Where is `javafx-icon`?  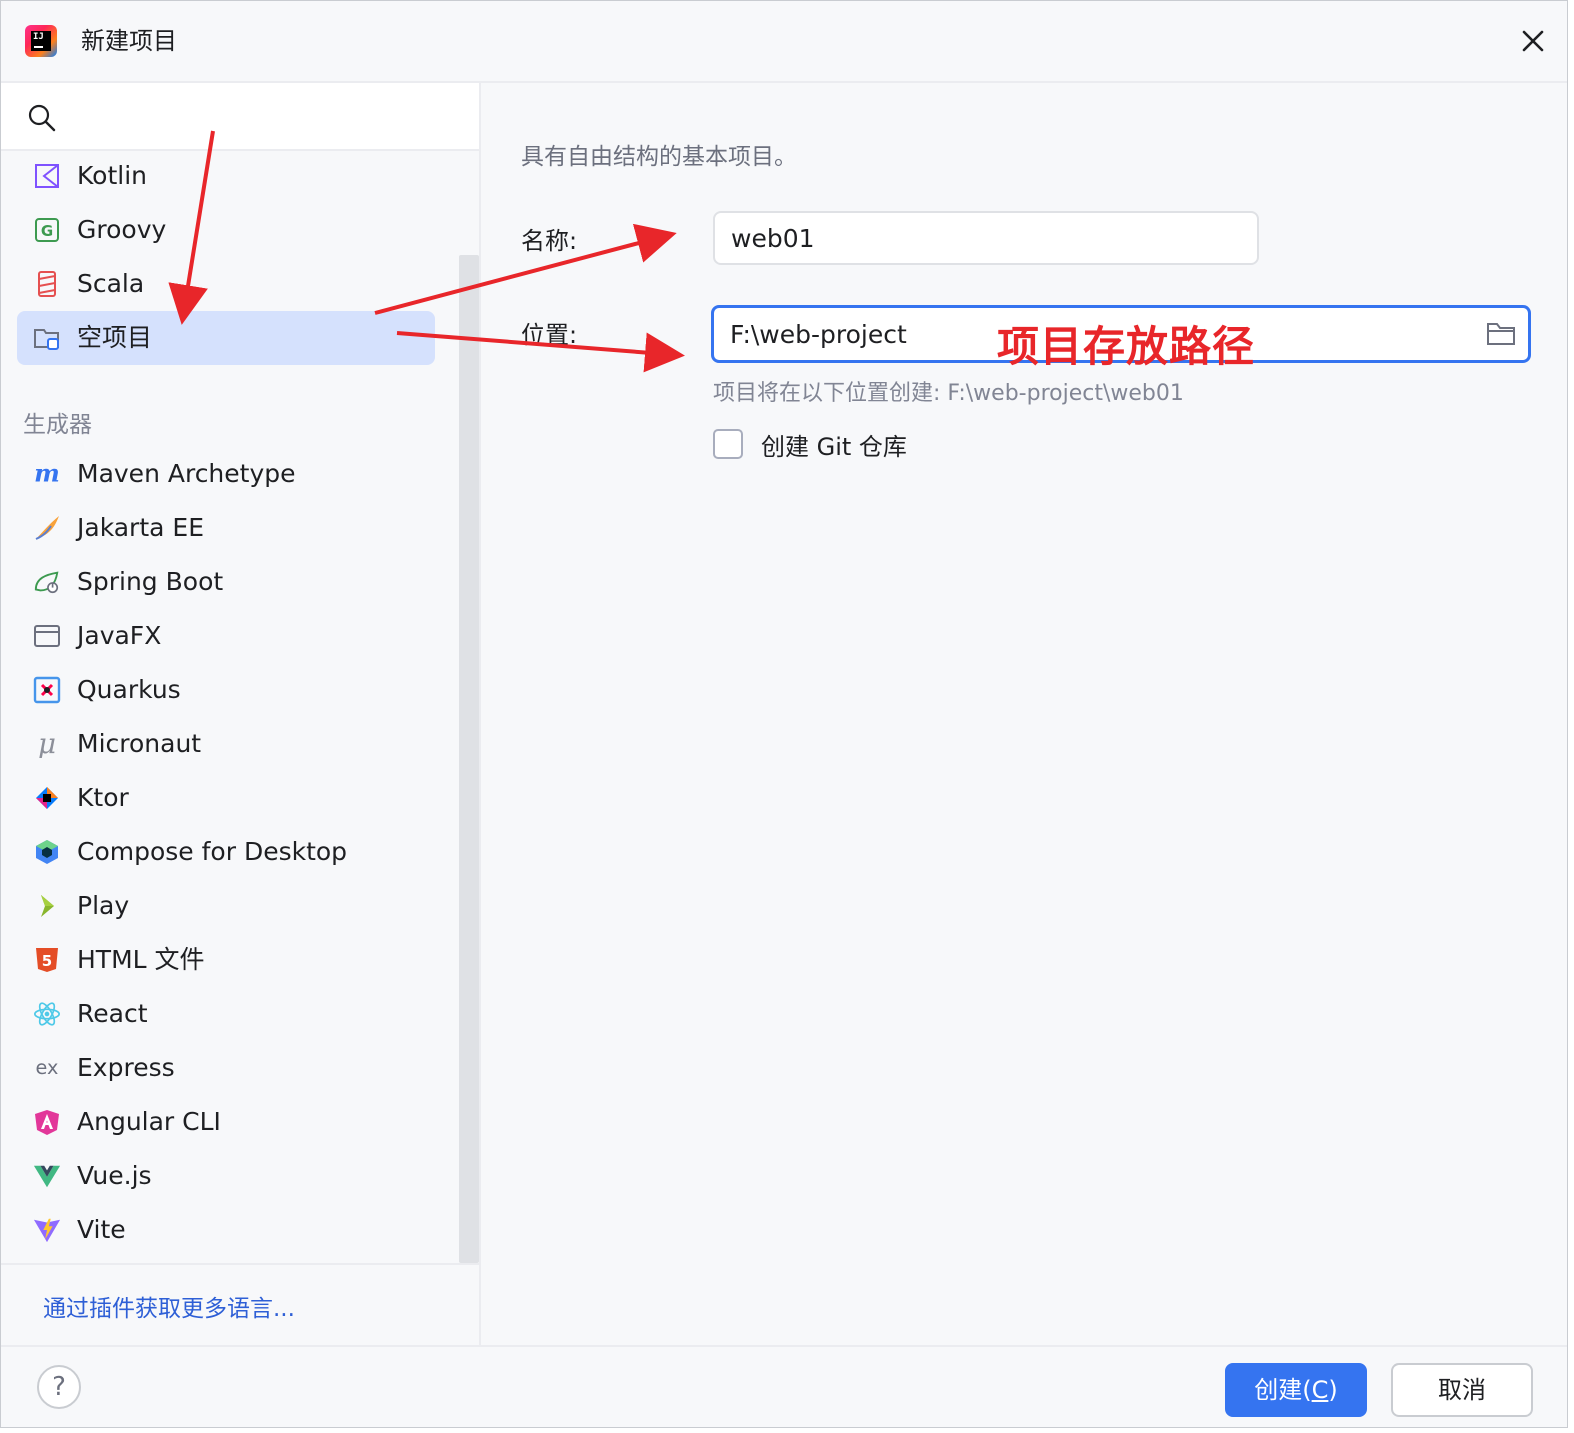 javafx-icon is located at coordinates (47, 636).